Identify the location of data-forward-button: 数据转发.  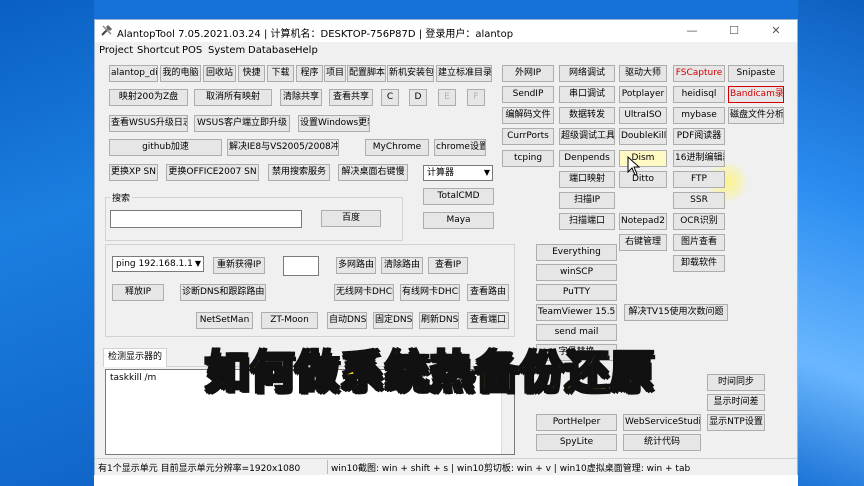
(587, 115).